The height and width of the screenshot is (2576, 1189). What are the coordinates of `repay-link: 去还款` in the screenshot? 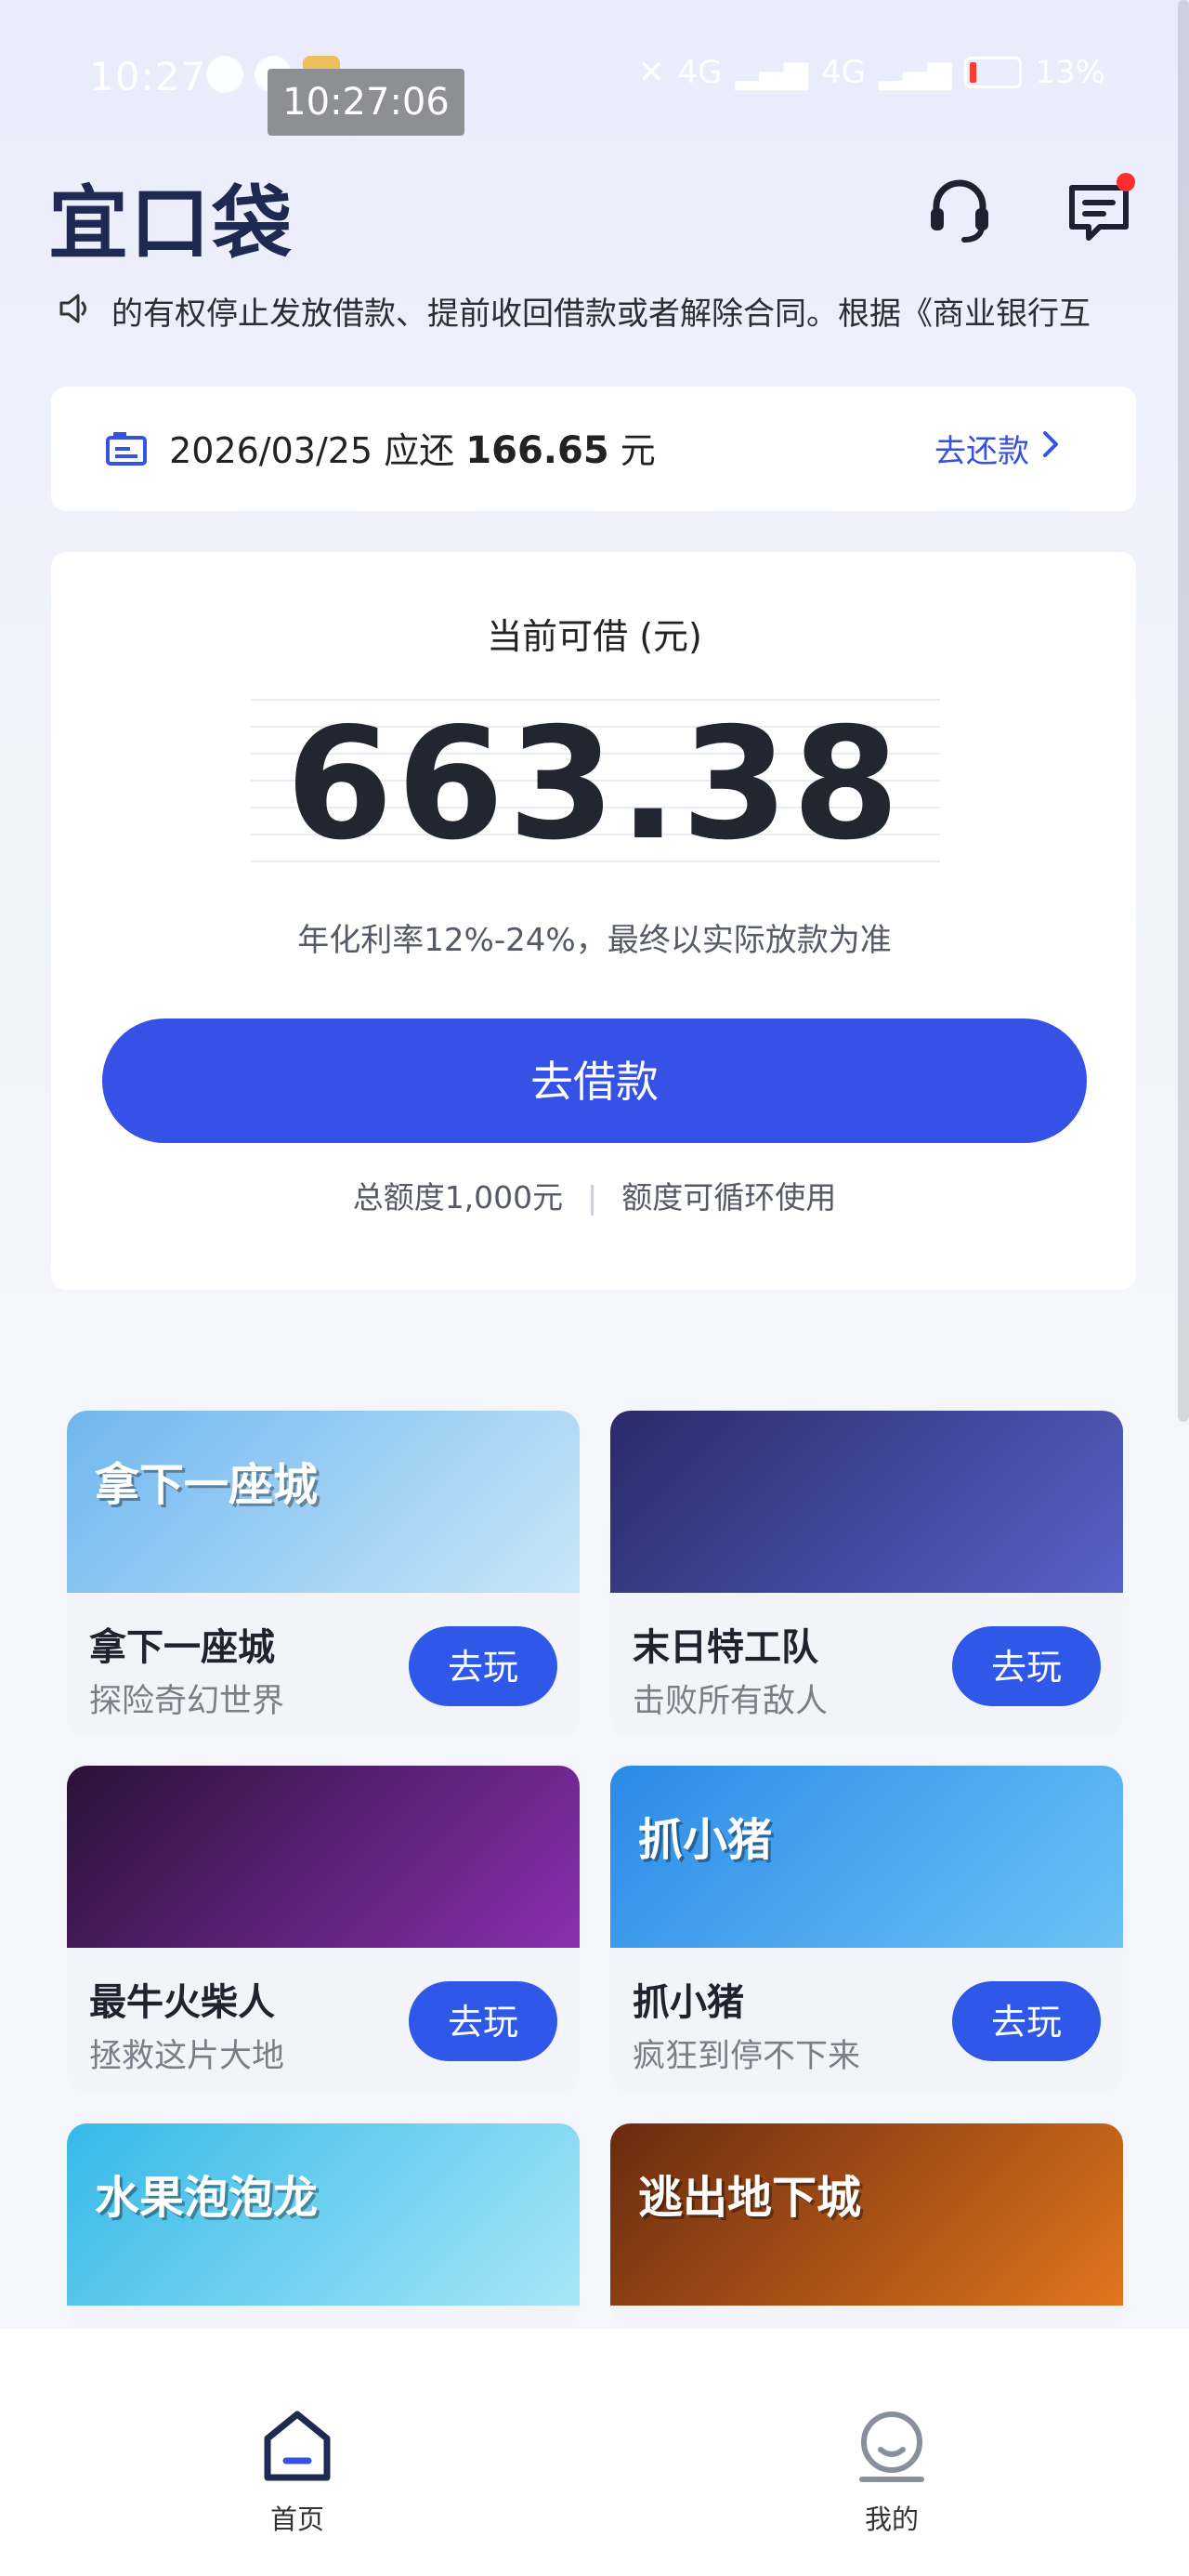 It's located at (998, 448).